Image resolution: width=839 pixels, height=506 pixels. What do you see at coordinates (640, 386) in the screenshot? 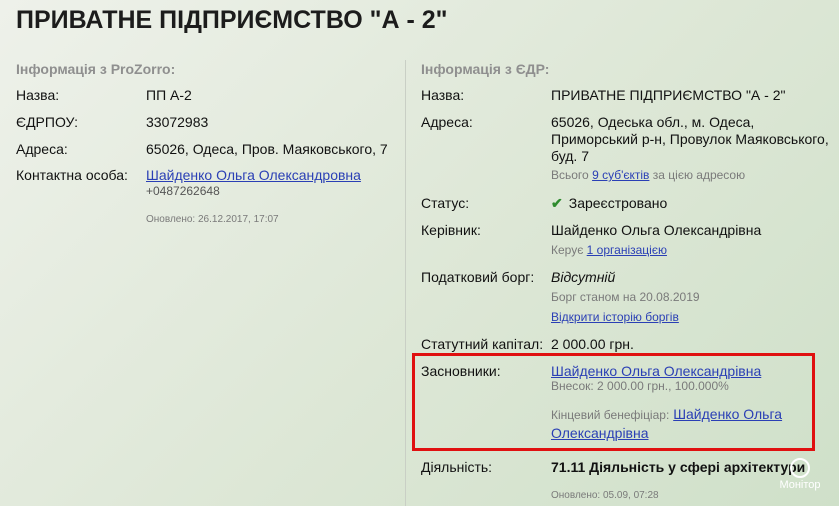
I see `edr-founder-share: Внесок: 2 000.00 грн., 100.000%` at bounding box center [640, 386].